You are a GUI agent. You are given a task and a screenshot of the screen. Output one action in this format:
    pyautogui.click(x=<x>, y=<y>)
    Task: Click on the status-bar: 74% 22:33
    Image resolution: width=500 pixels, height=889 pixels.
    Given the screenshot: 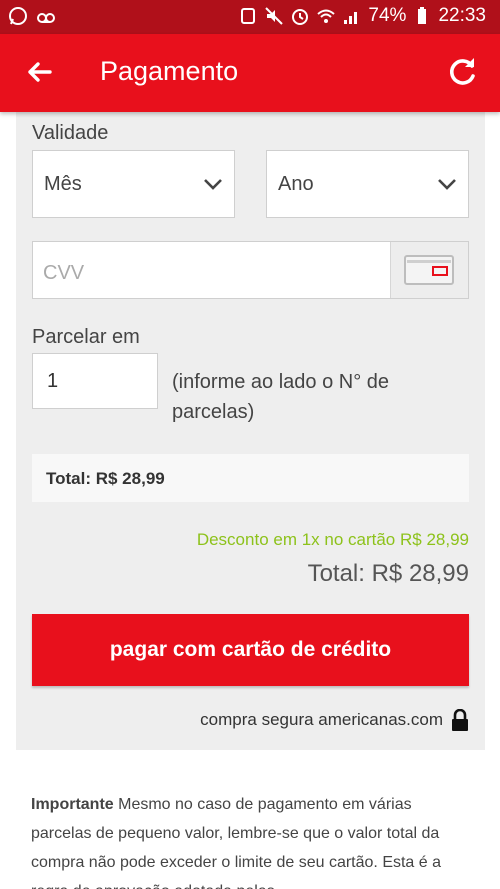 What is the action you would take?
    pyautogui.click(x=250, y=17)
    